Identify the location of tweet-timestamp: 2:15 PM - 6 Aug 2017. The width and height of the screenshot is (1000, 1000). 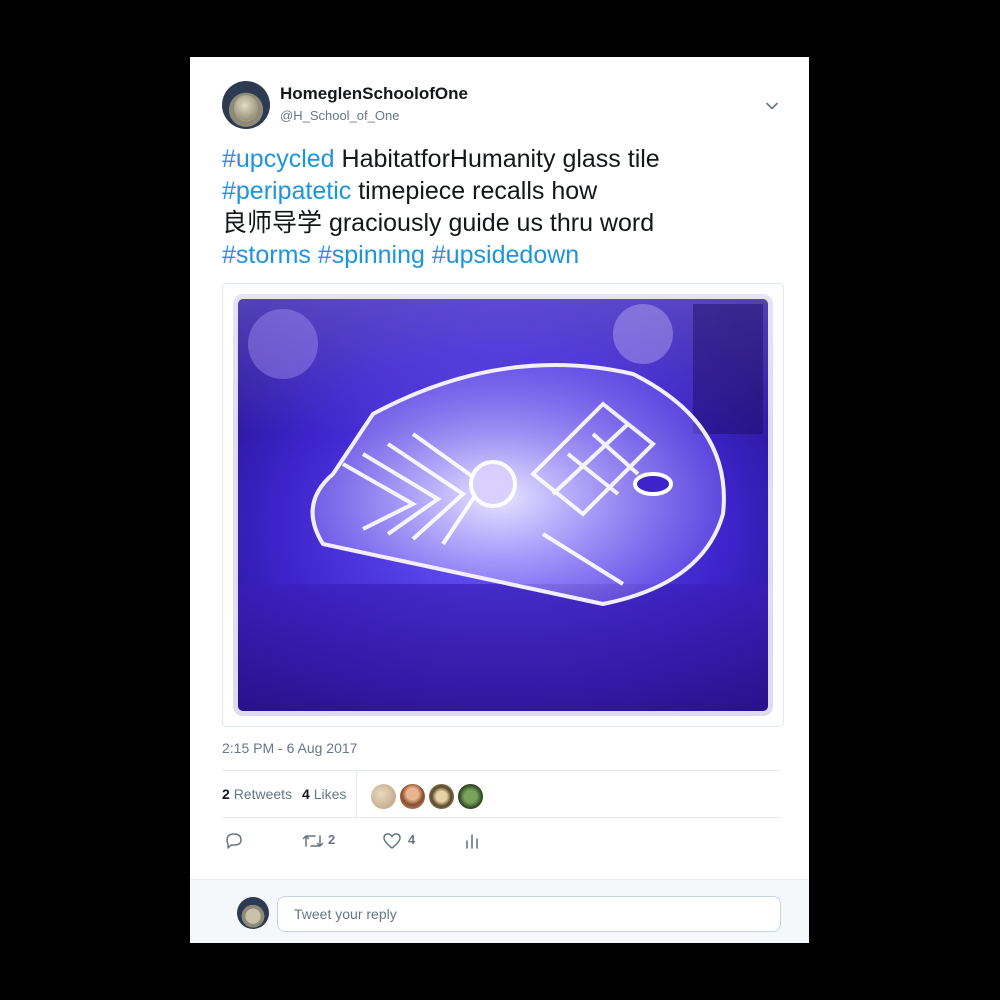
(289, 748).